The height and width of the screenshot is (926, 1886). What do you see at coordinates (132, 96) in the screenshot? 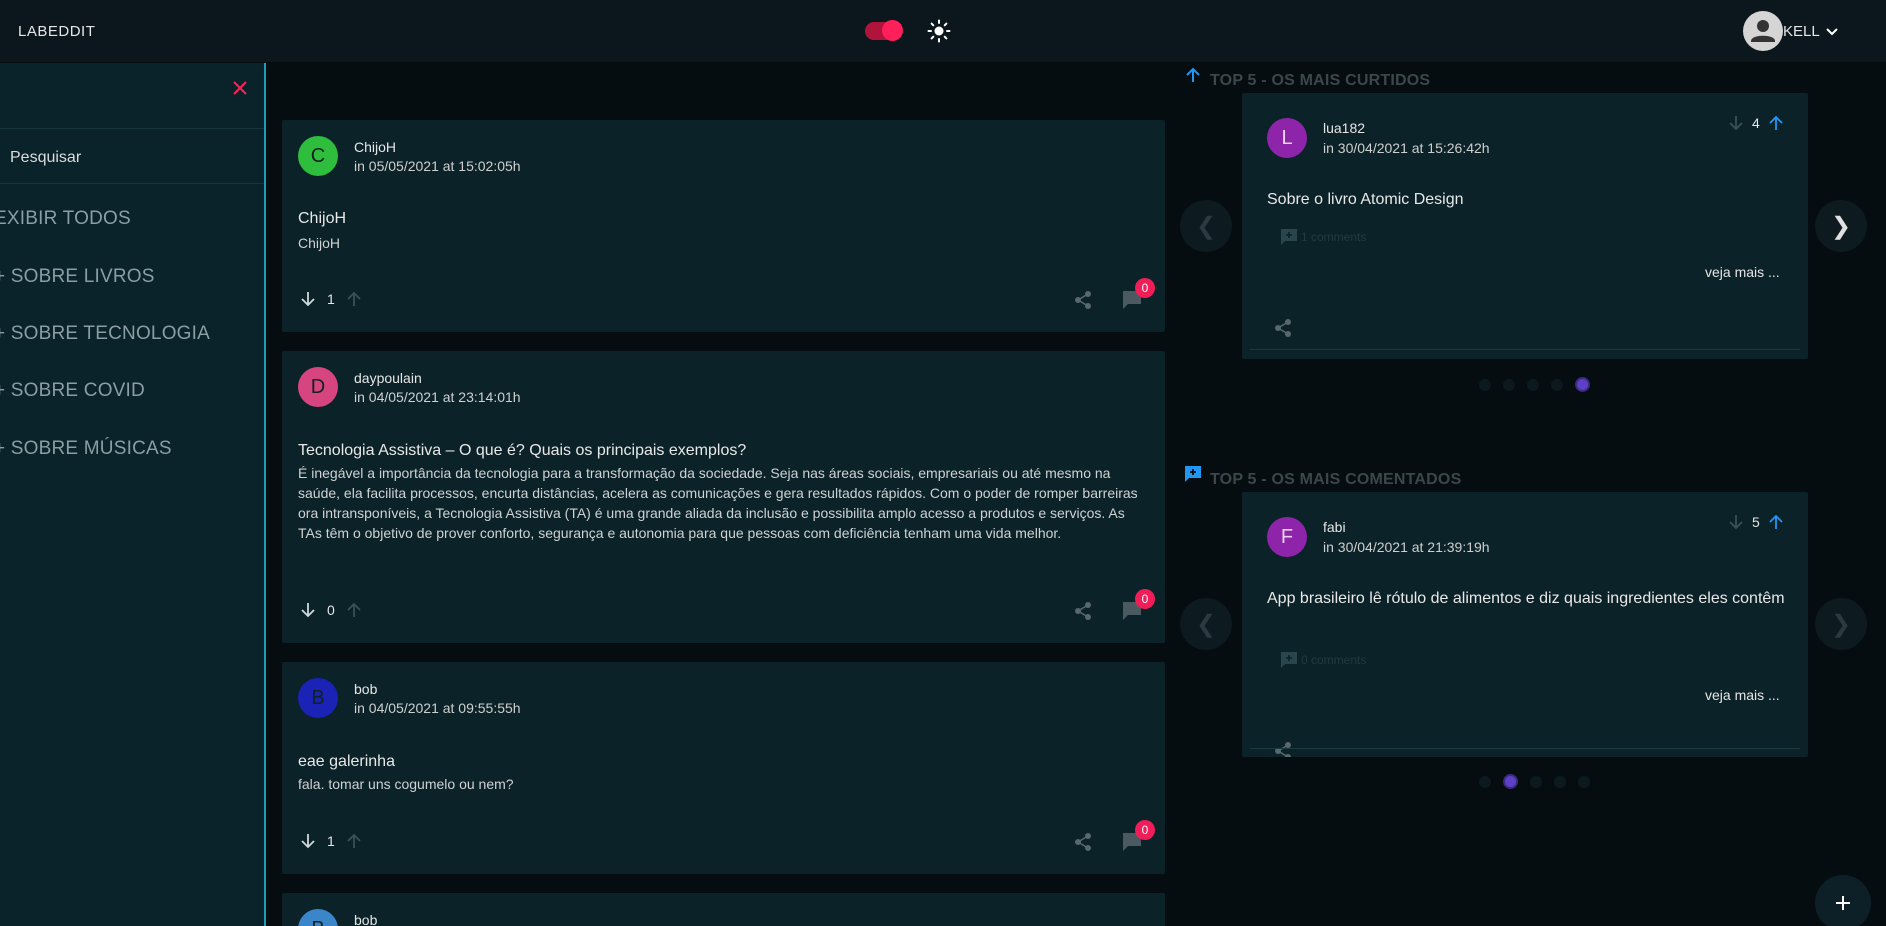
I see `sidebar-header` at bounding box center [132, 96].